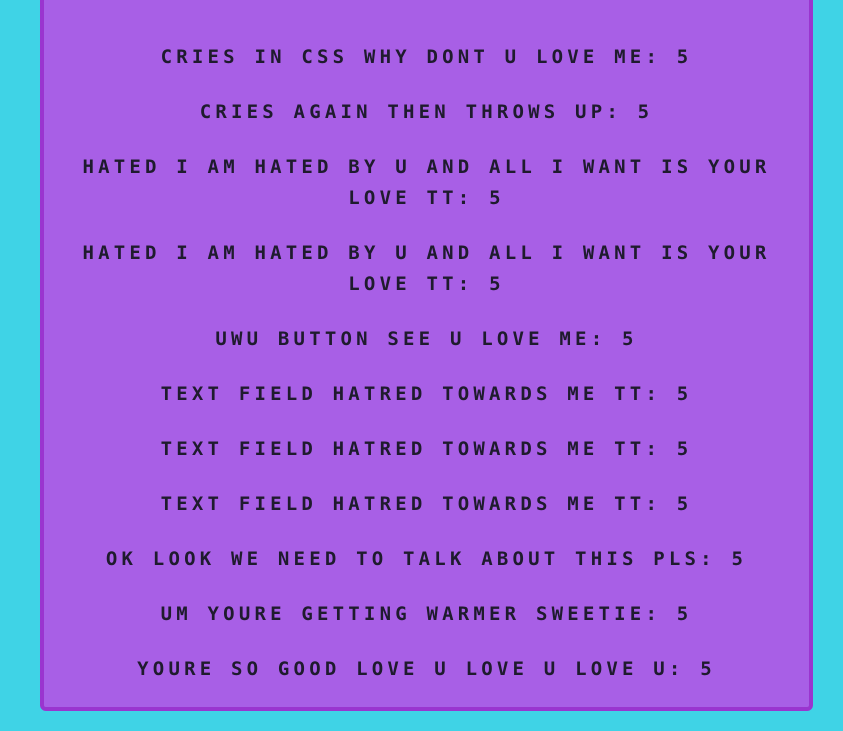 This screenshot has width=843, height=731. What do you see at coordinates (403, 339) in the screenshot?
I see `item-label: UWU BUTTON SEE U LOVE ME` at bounding box center [403, 339].